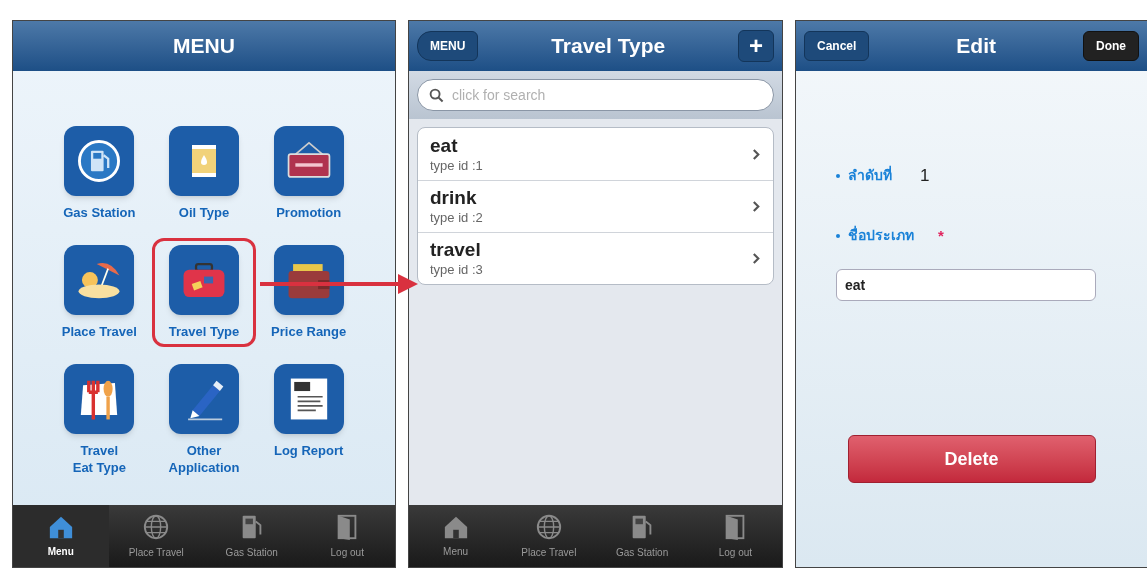 Image resolution: width=1148 pixels, height=573 pixels. I want to click on name-field: eat, so click(966, 285).